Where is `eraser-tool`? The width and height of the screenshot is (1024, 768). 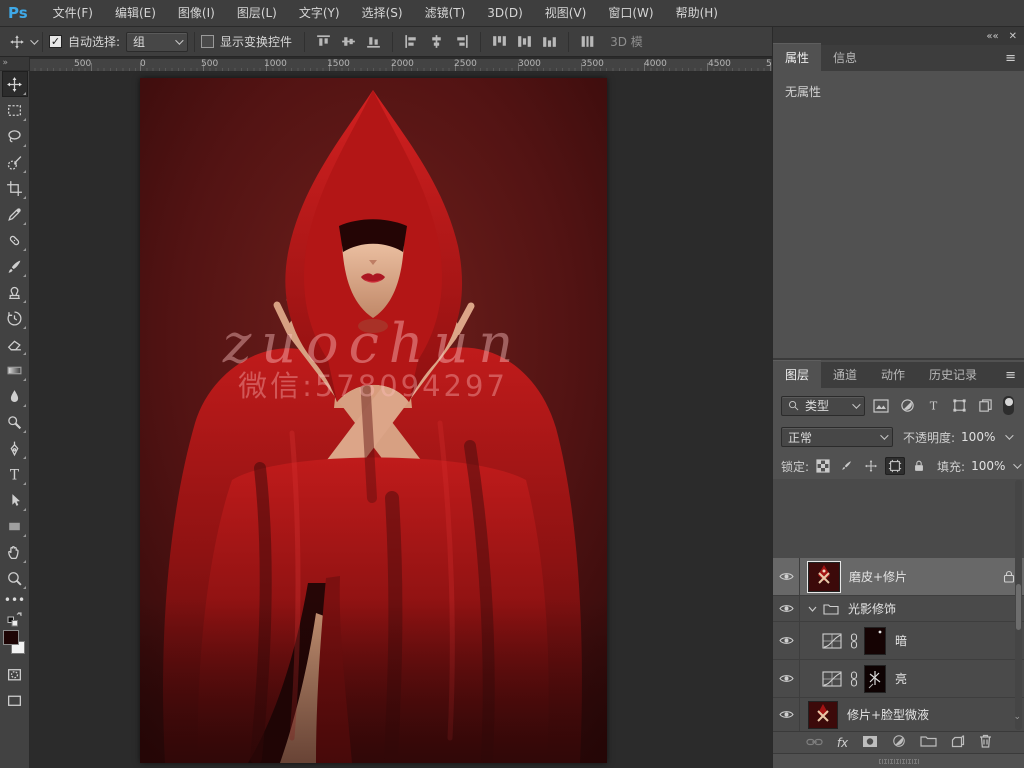
eraser-tool is located at coordinates (15, 344).